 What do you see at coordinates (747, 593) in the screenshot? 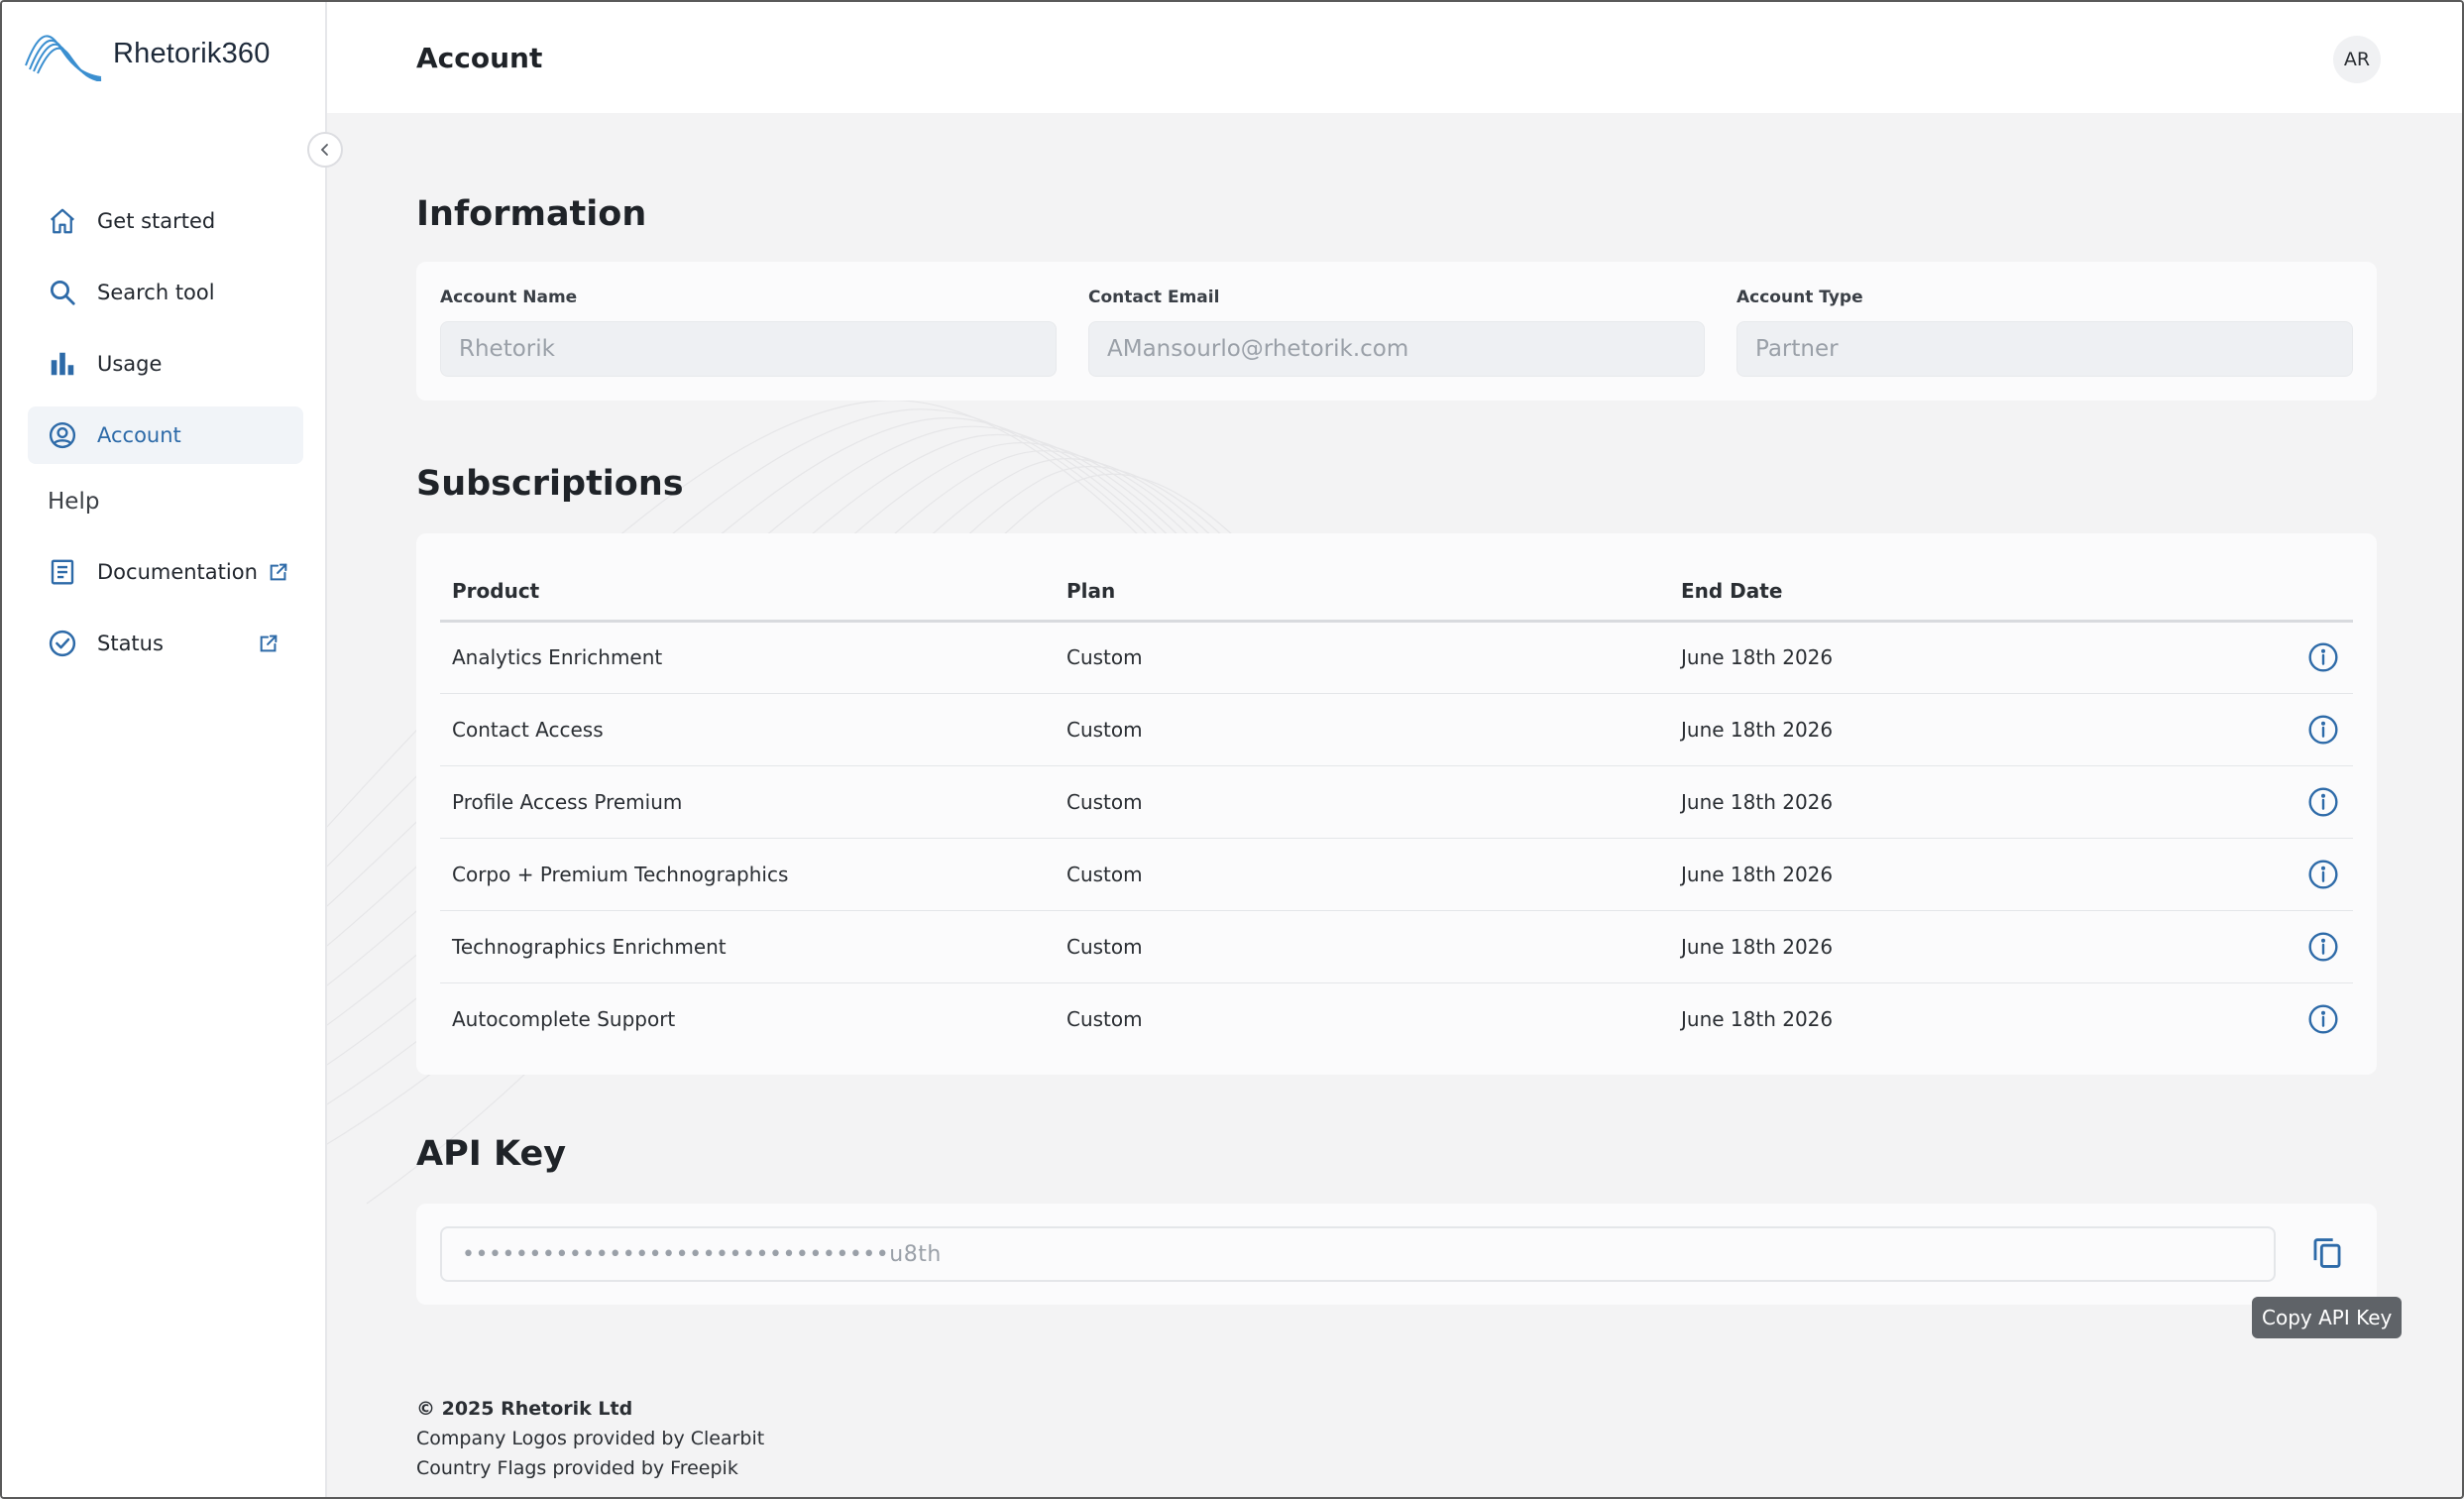
I see `column-header-product: Product` at bounding box center [747, 593].